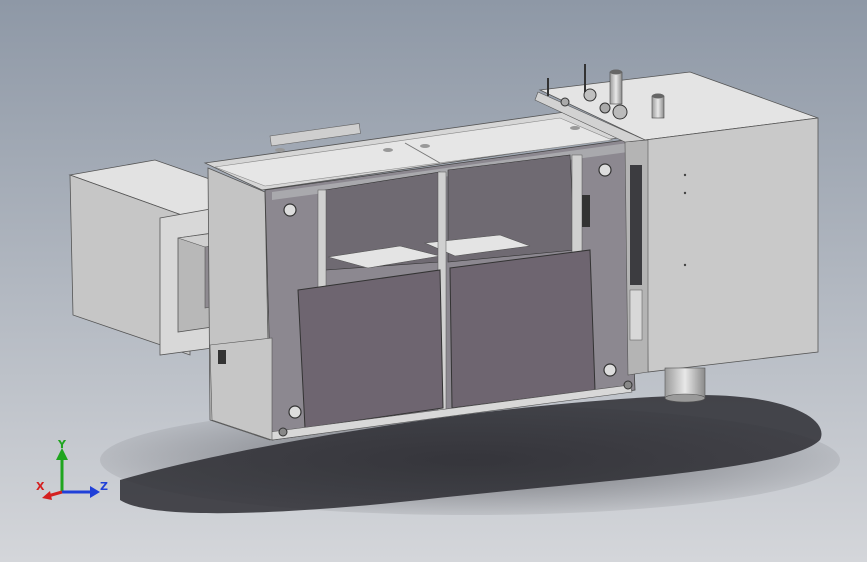 This screenshot has height=562, width=867. I want to click on y-axis-label: Y, so click(62, 444).